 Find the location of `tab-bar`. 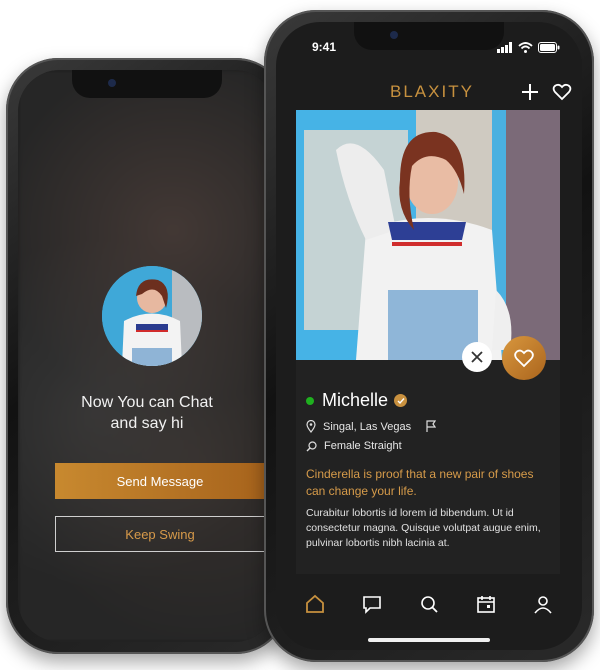

tab-bar is located at coordinates (429, 604).